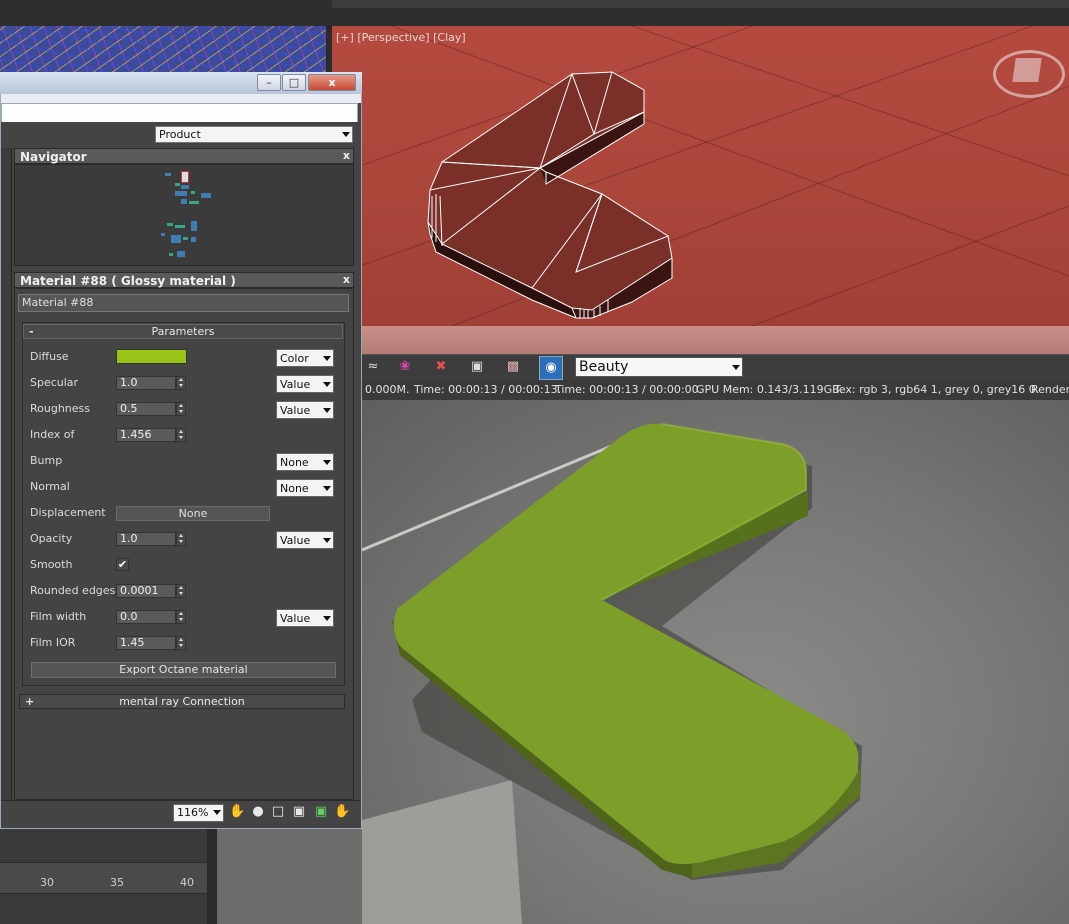 The height and width of the screenshot is (924, 1069). I want to click on roughness-input: 0.5, so click(146, 409).